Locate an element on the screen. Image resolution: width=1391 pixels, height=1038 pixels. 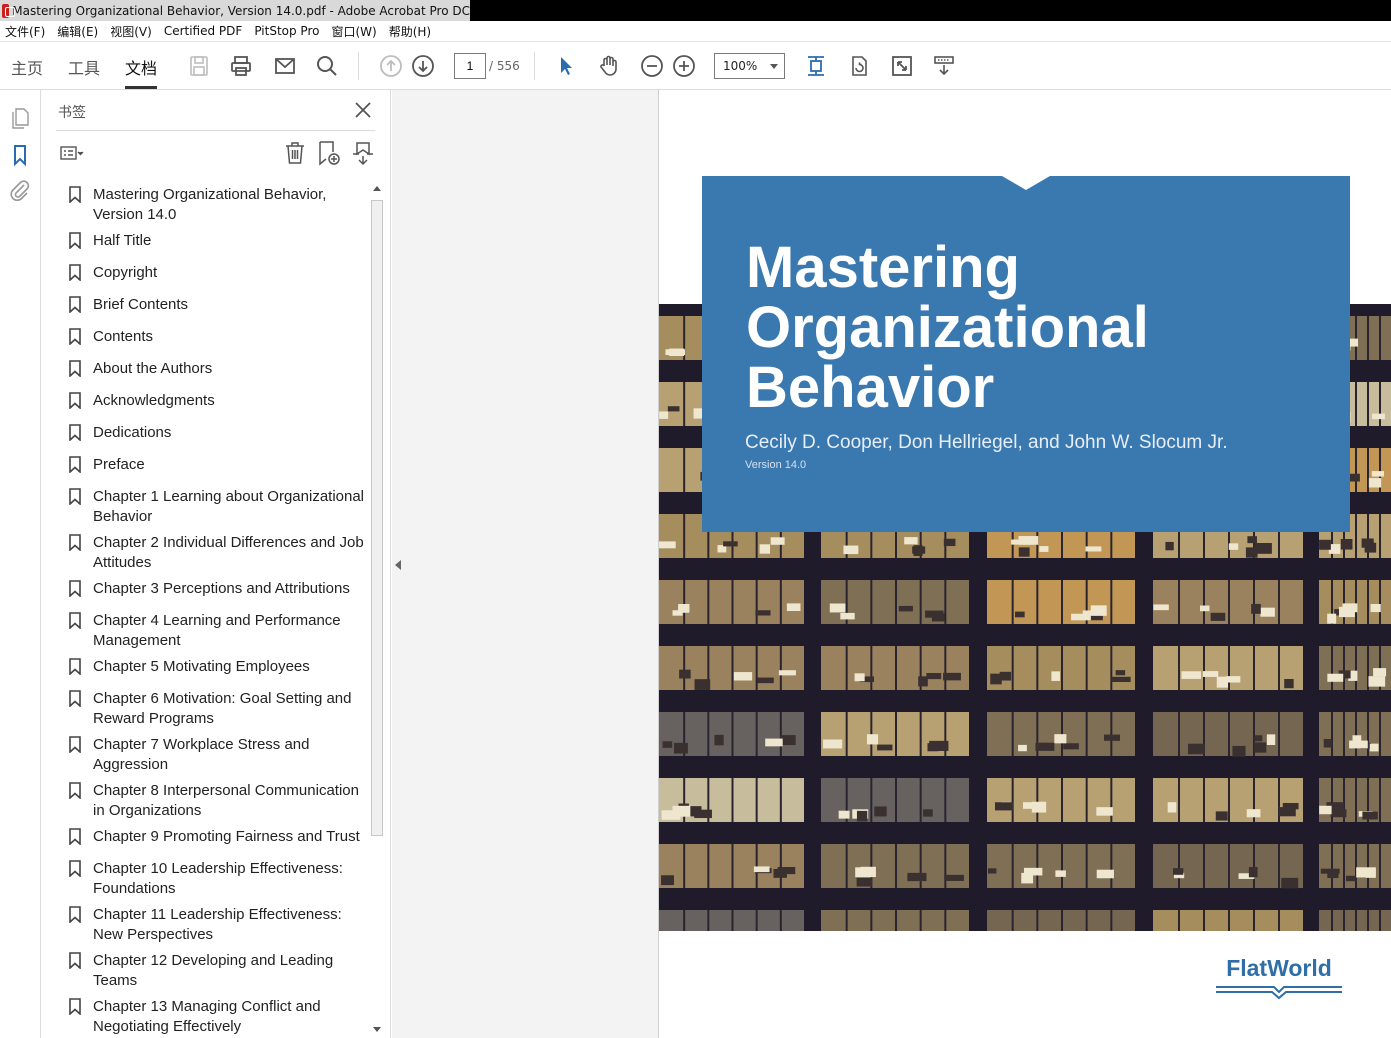
full-screen-icon is located at coordinates (902, 66).